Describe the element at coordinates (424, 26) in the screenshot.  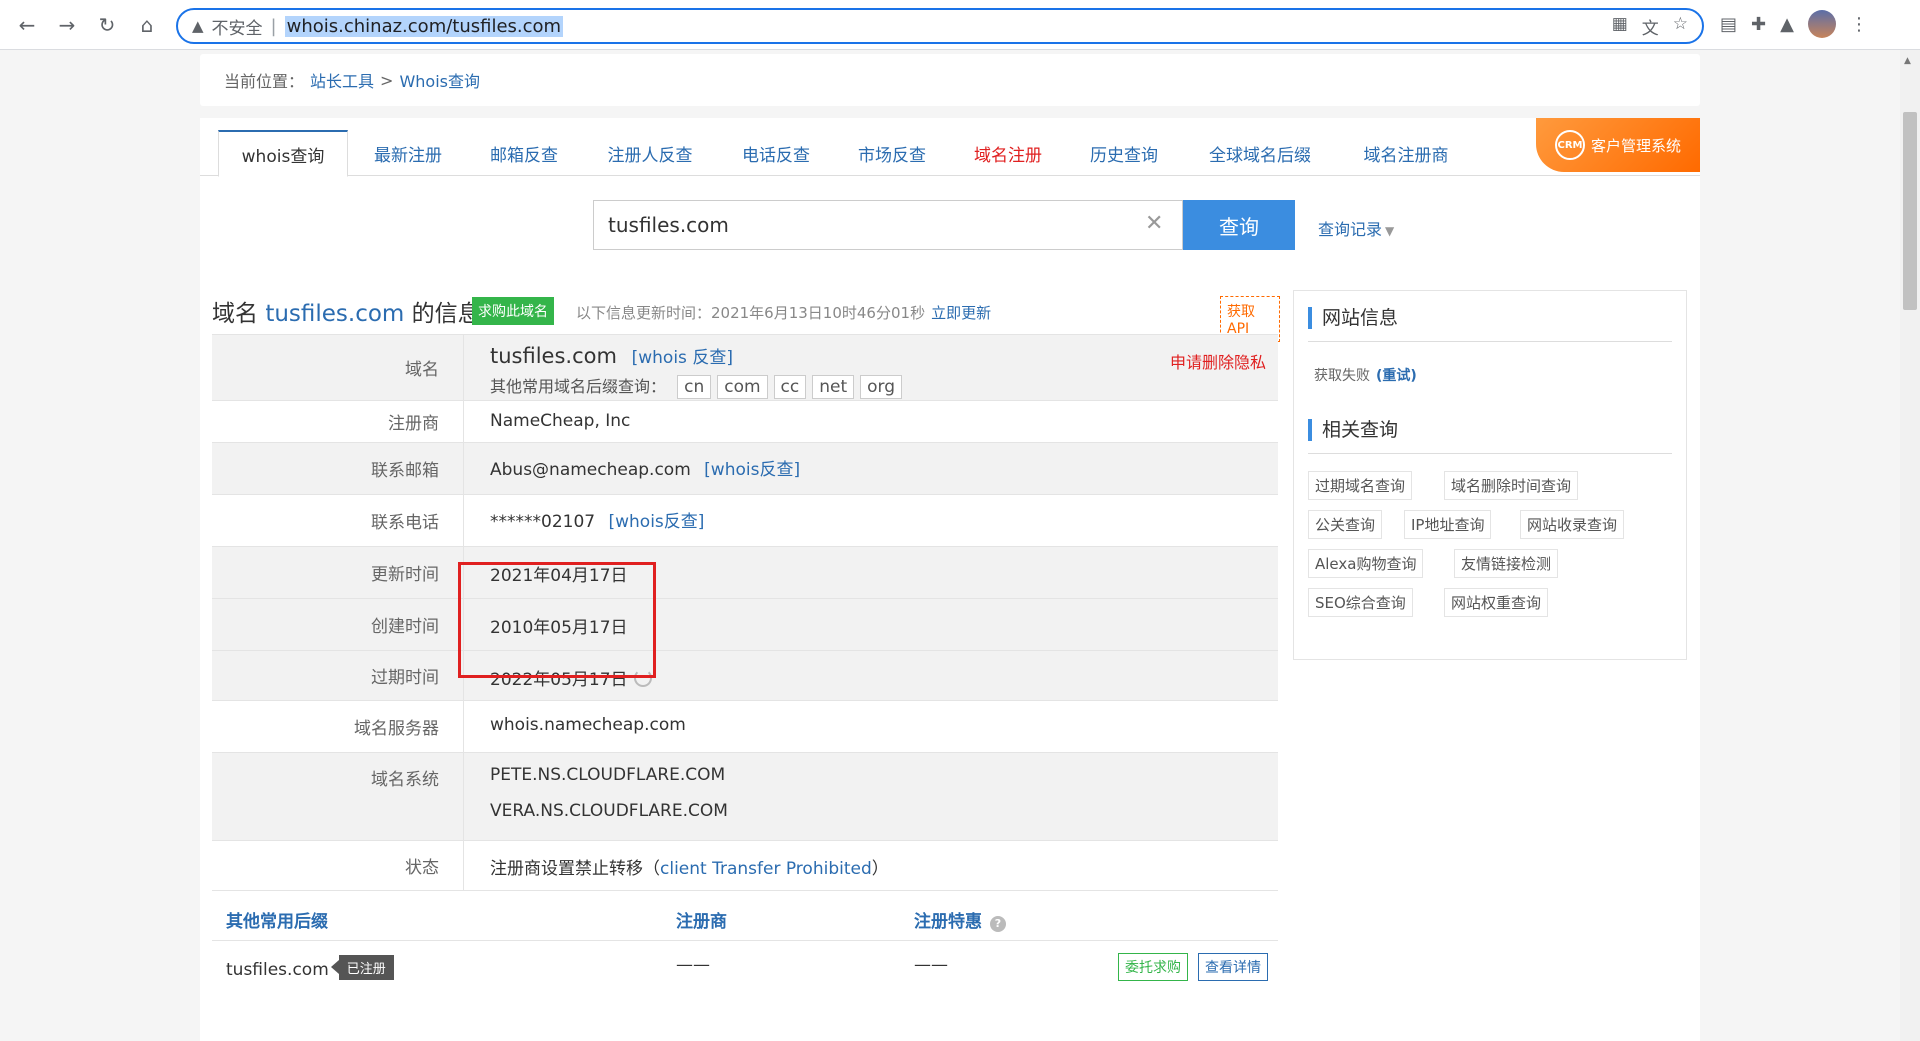
I see `url-text: whois.chinaz.com/tusfiles.com` at that location.